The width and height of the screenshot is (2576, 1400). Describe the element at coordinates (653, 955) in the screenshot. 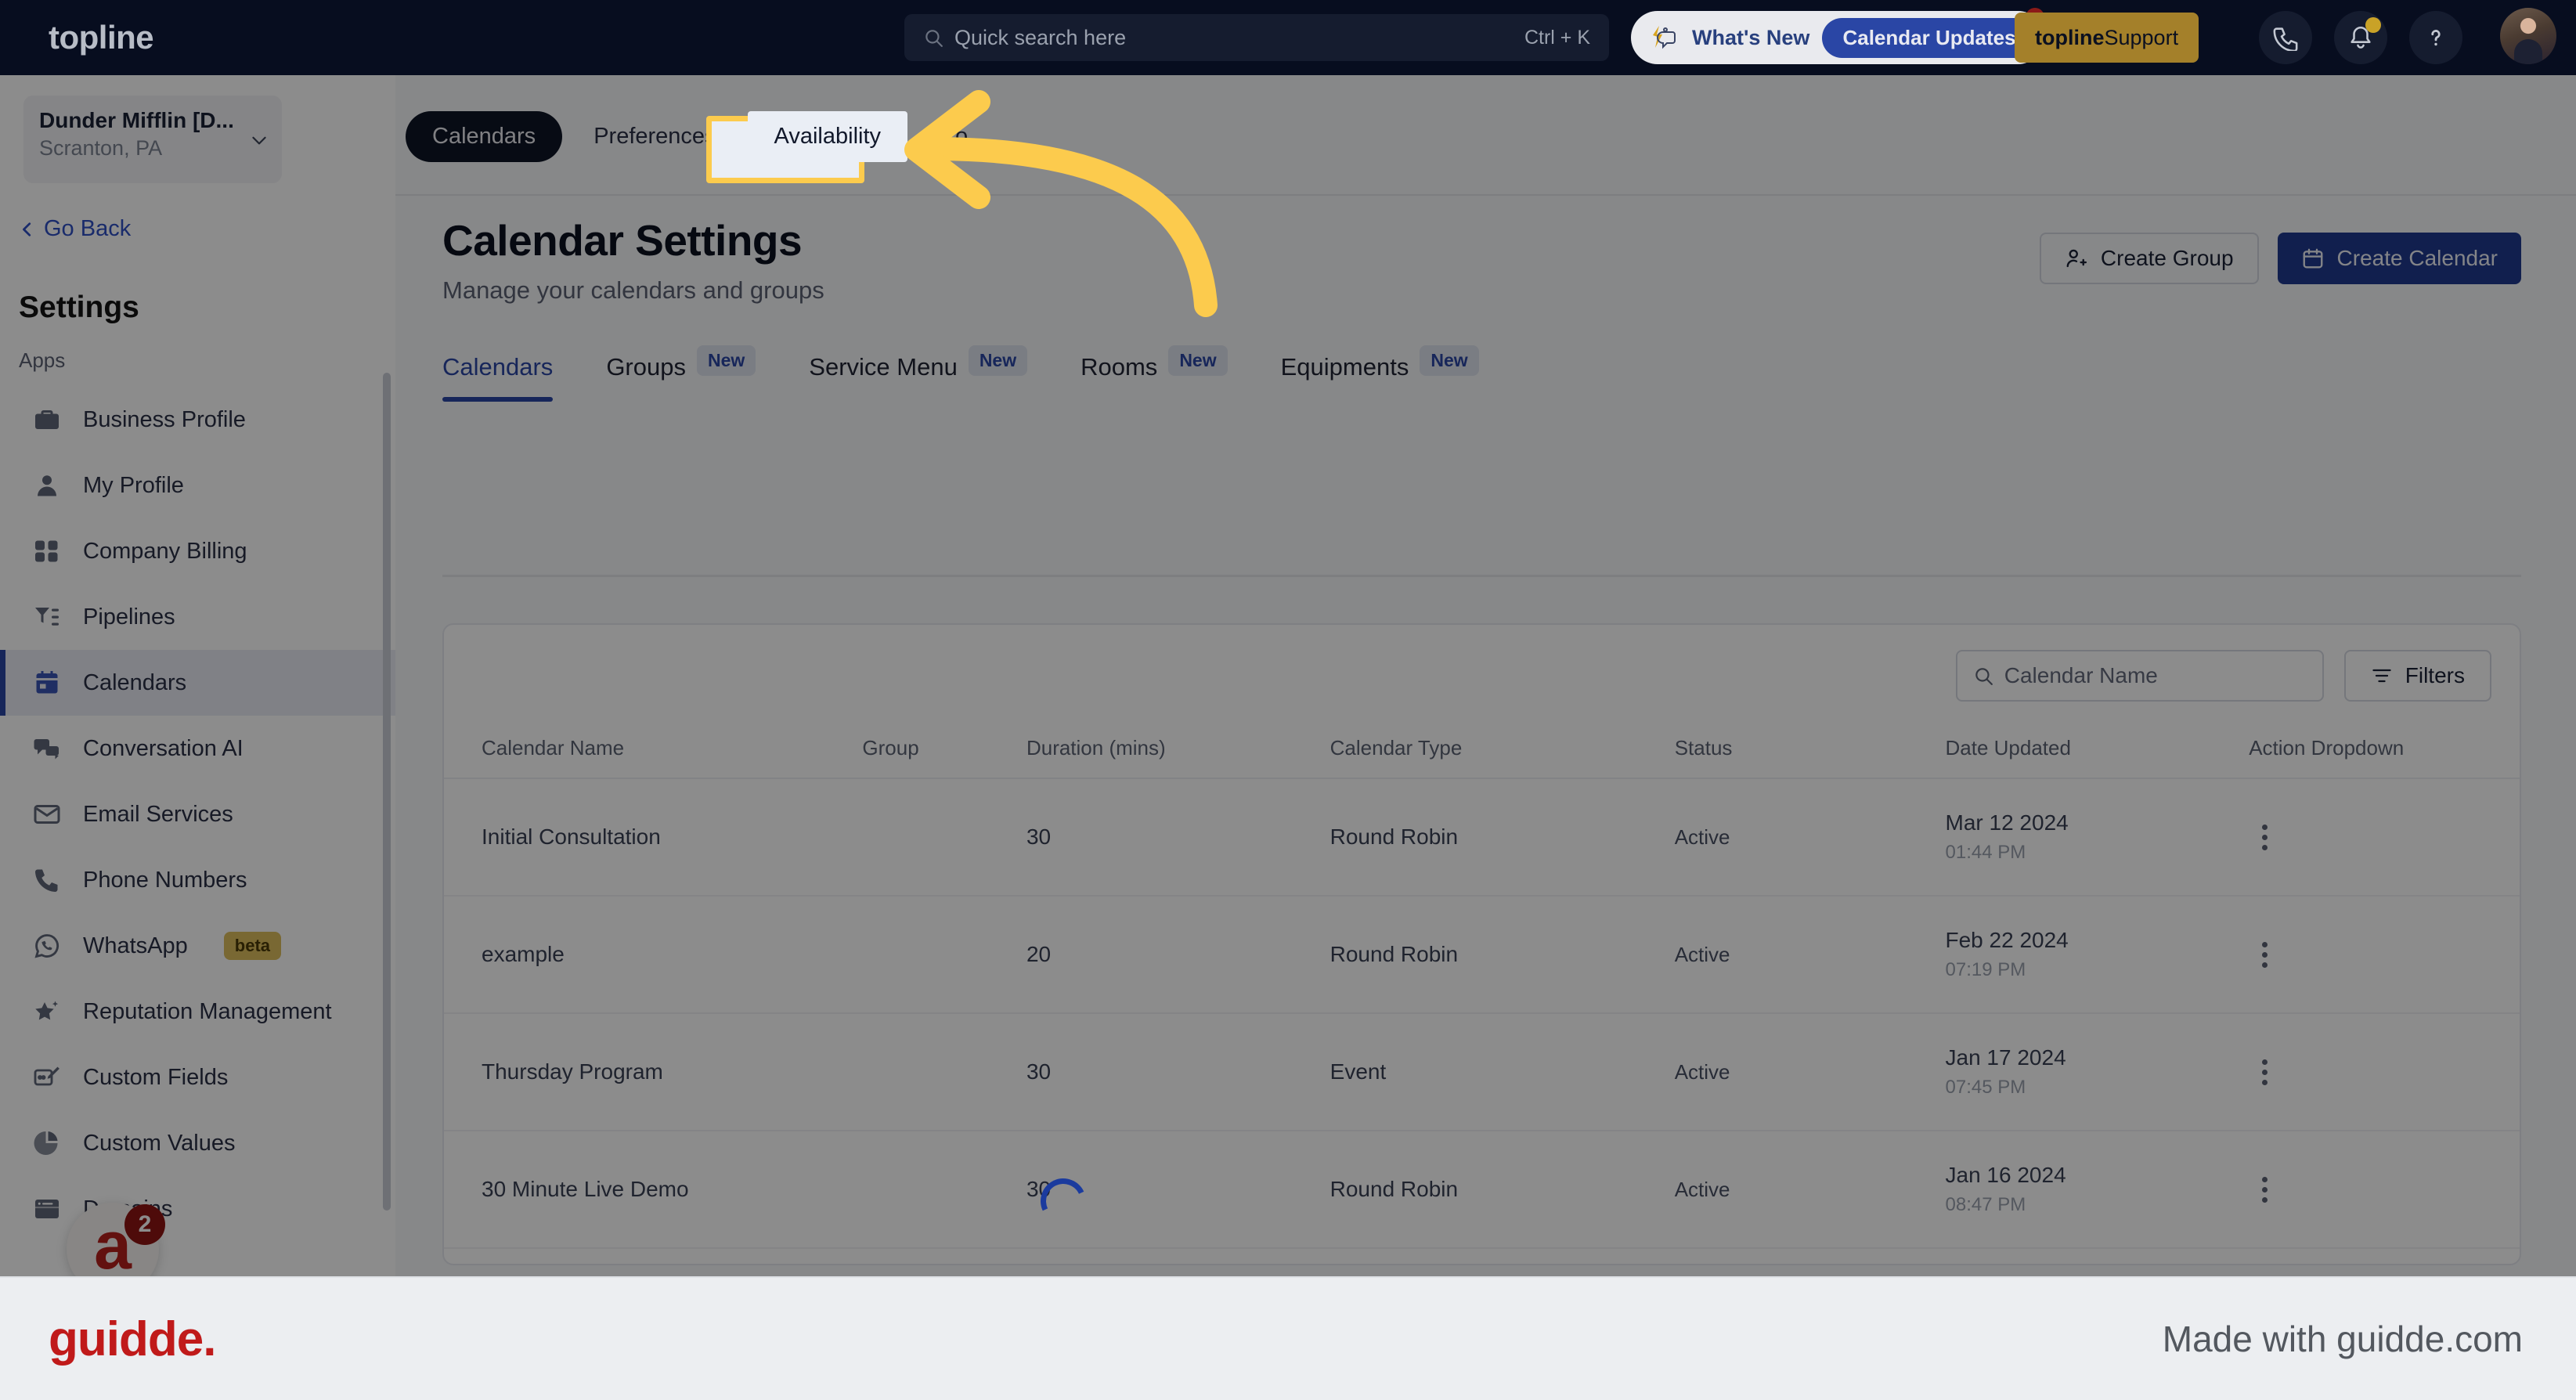

I see `cell-calendar-name: example` at that location.